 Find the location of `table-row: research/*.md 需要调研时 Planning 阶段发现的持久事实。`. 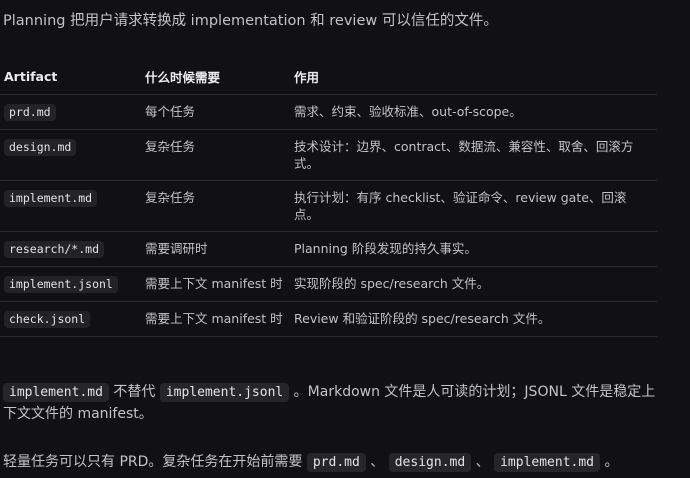

table-row: research/*.md 需要调研时 Planning 阶段发现的持久事实。 is located at coordinates (328, 249).